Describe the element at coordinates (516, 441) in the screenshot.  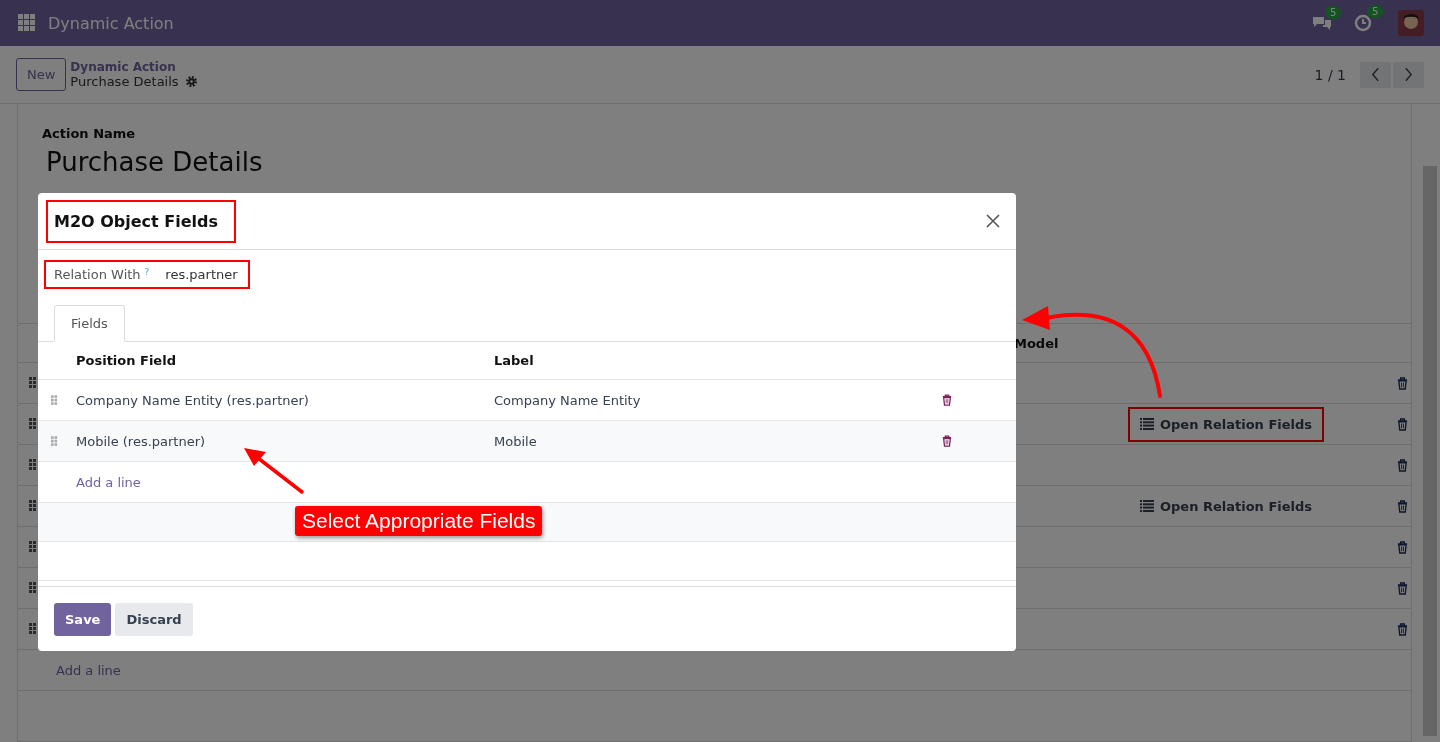
I see `table-cell-text: Mobile` at that location.